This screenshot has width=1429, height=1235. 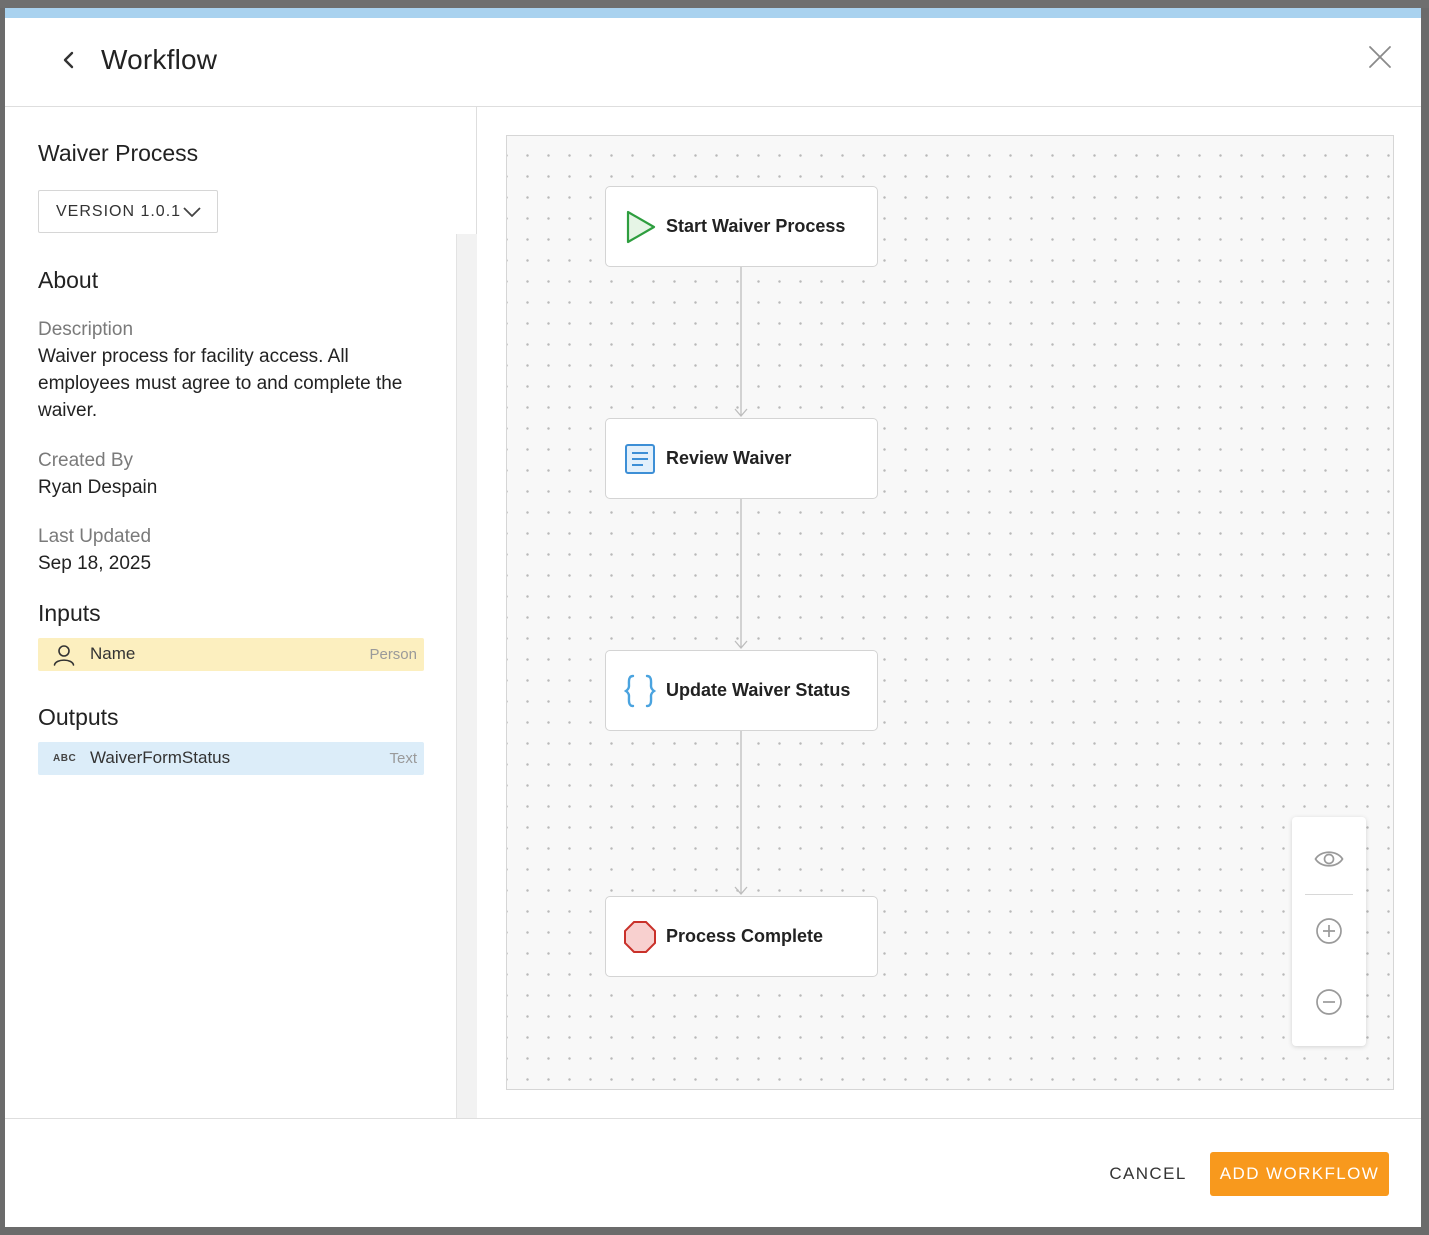 I want to click on eye-icon, so click(x=1329, y=859).